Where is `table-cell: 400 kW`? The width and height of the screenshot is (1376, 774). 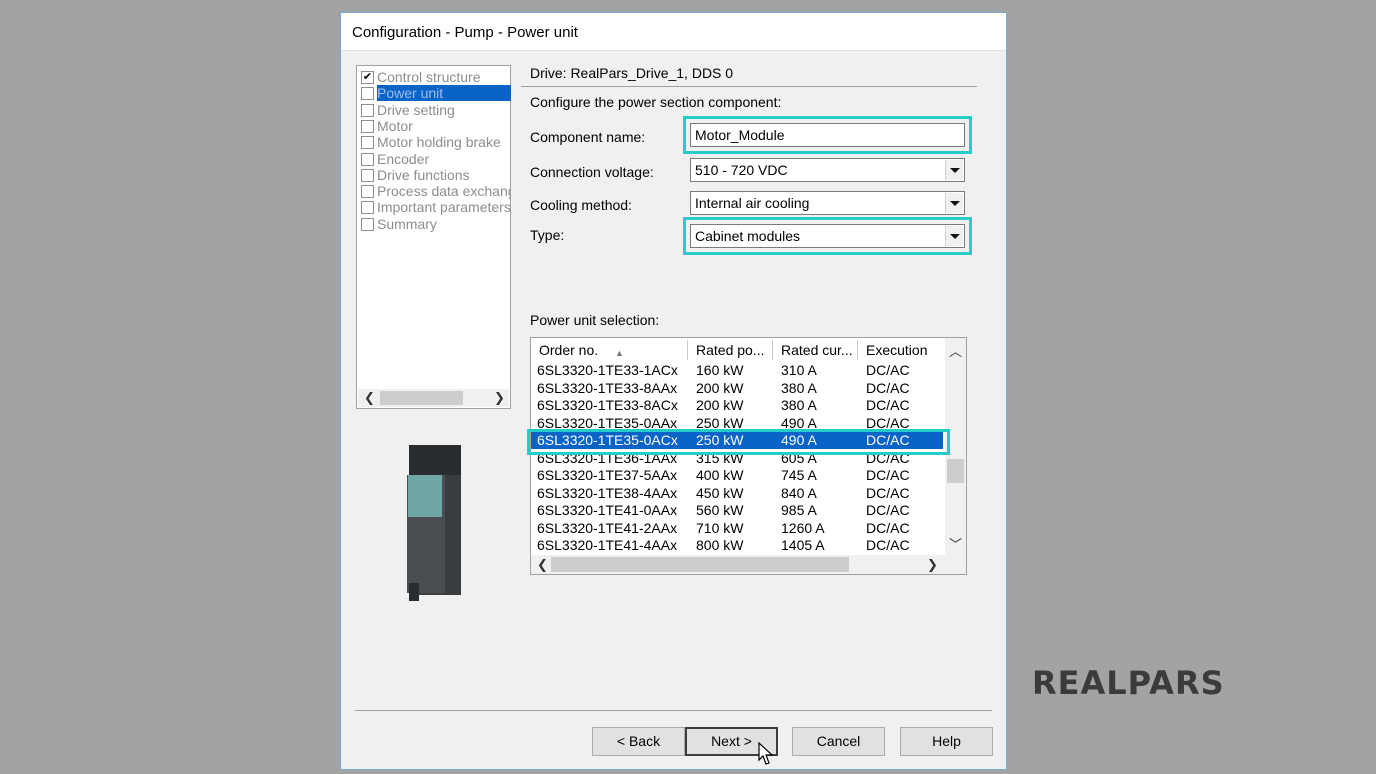 table-cell: 400 kW is located at coordinates (720, 475).